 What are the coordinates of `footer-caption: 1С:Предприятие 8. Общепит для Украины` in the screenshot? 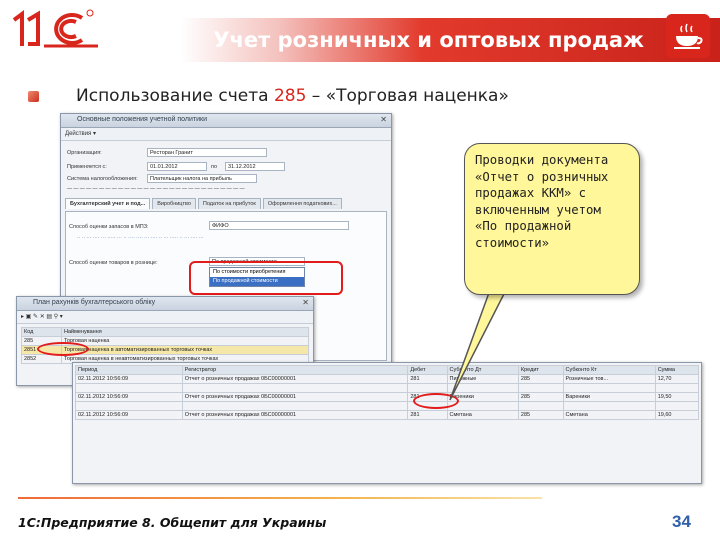 It's located at (172, 522).